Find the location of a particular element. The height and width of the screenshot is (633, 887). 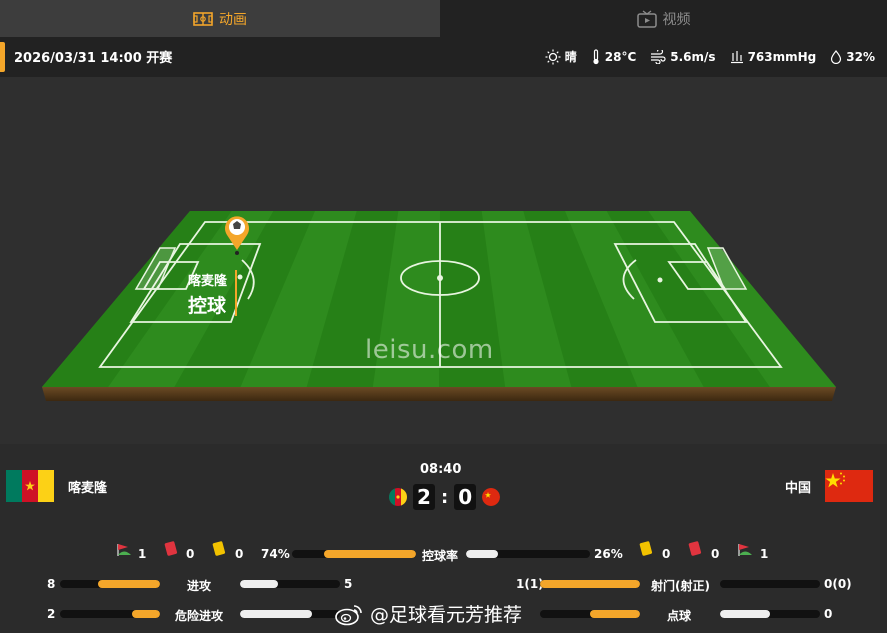

away-red-cards: 0 is located at coordinates (715, 554).